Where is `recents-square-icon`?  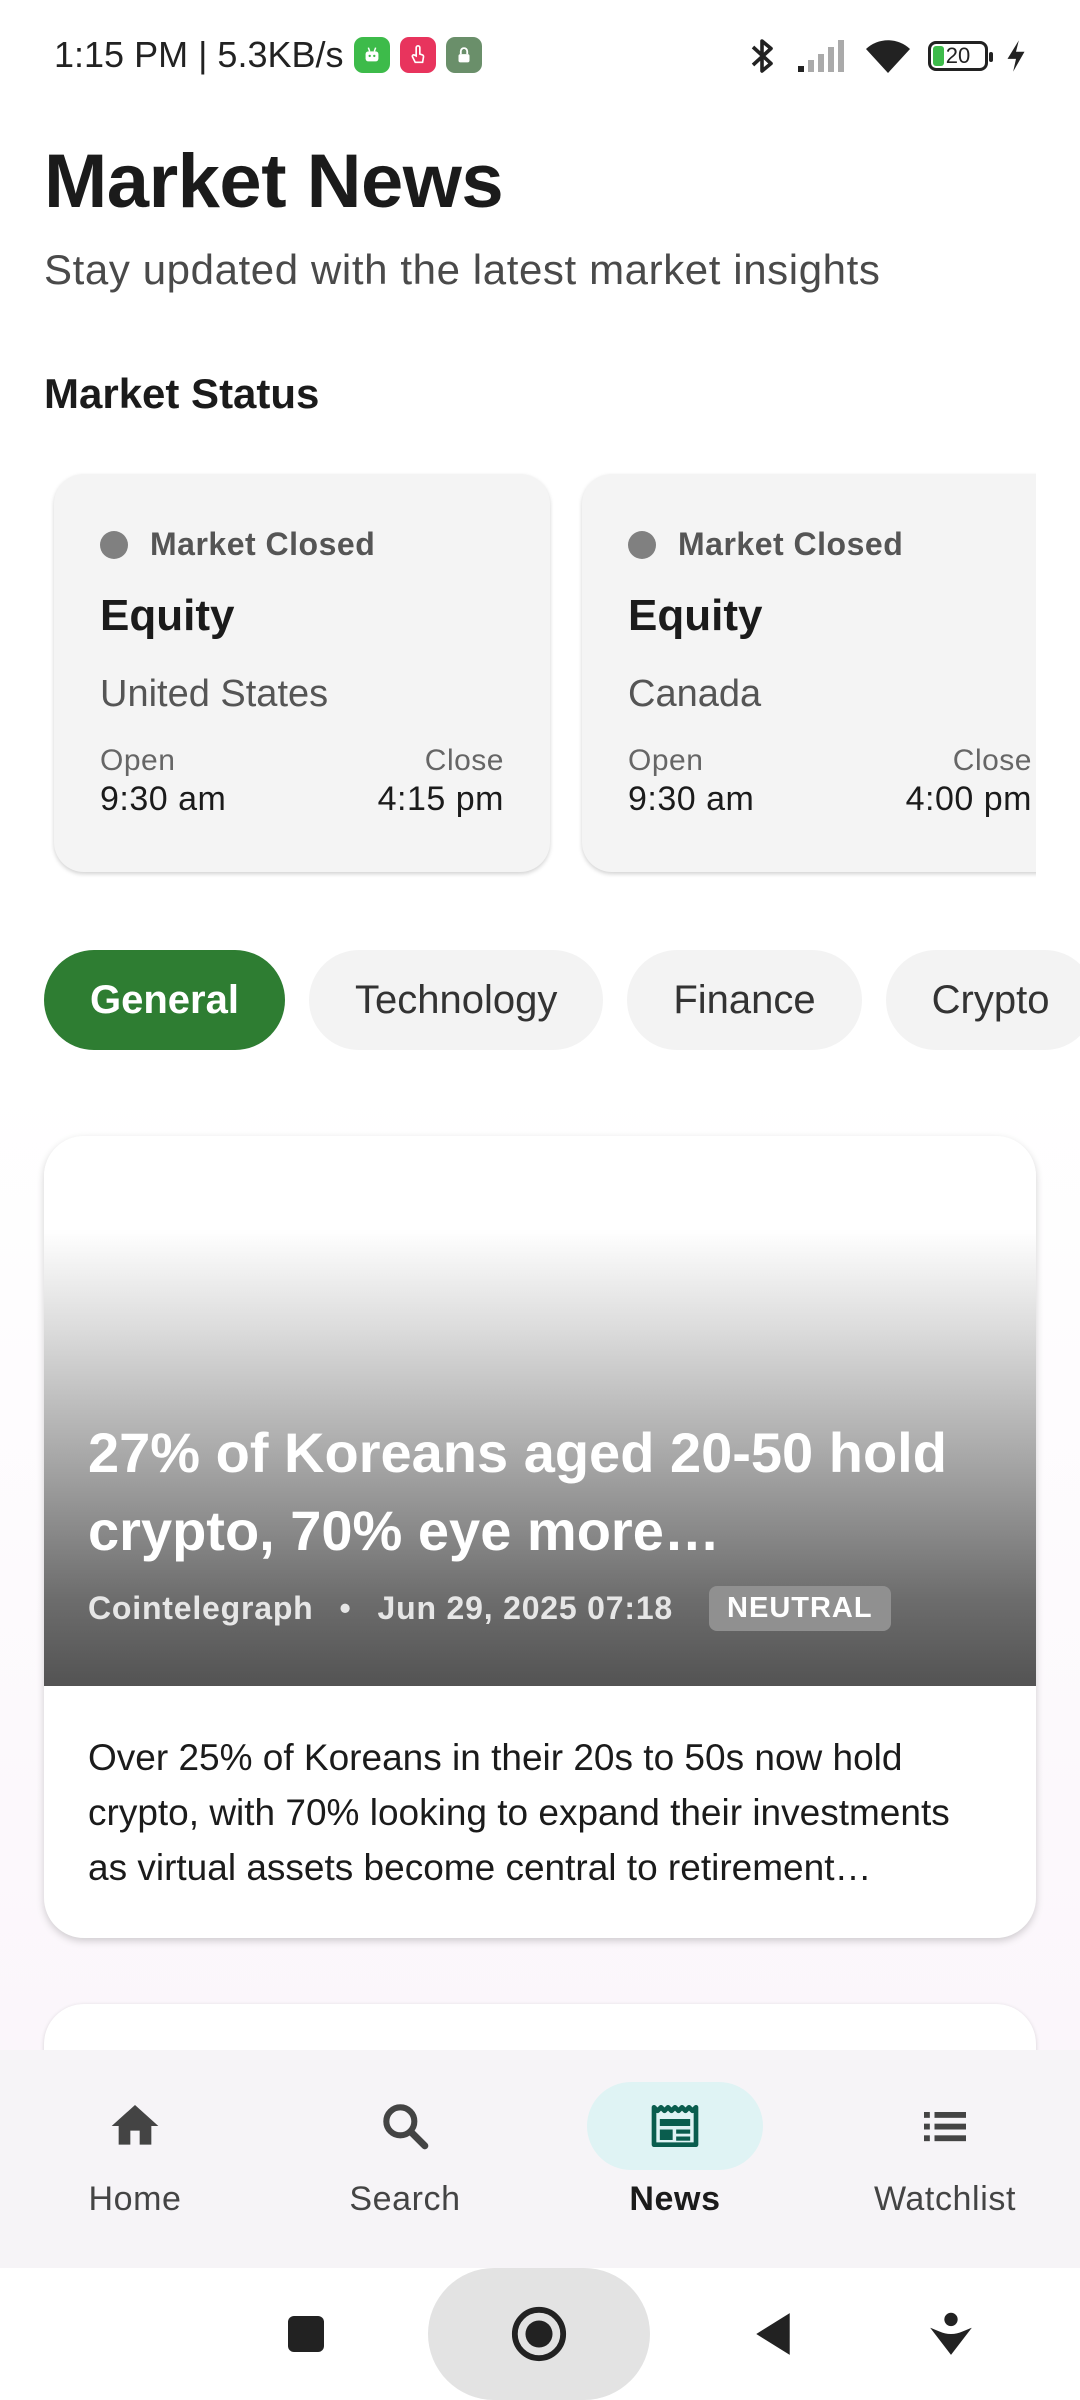 recents-square-icon is located at coordinates (306, 2334).